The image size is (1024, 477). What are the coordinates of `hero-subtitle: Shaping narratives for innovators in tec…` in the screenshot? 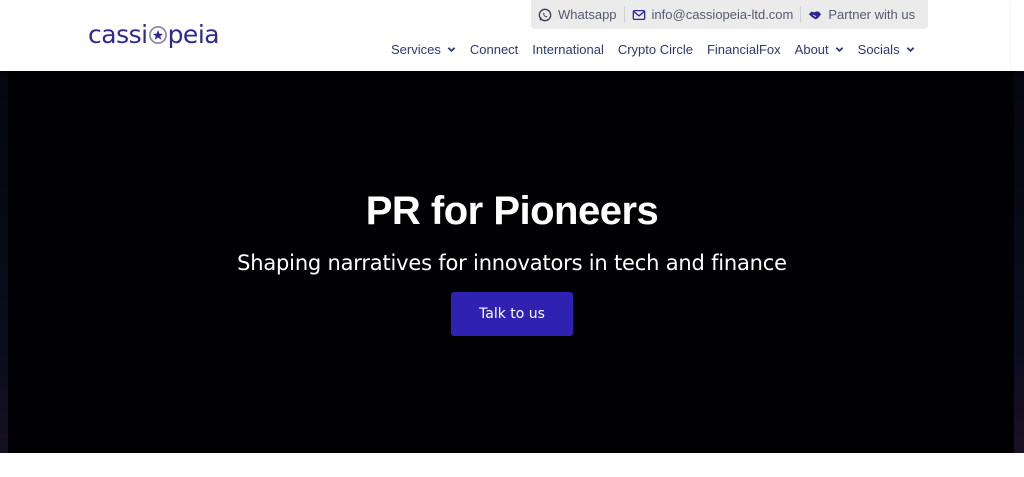 It's located at (512, 263).